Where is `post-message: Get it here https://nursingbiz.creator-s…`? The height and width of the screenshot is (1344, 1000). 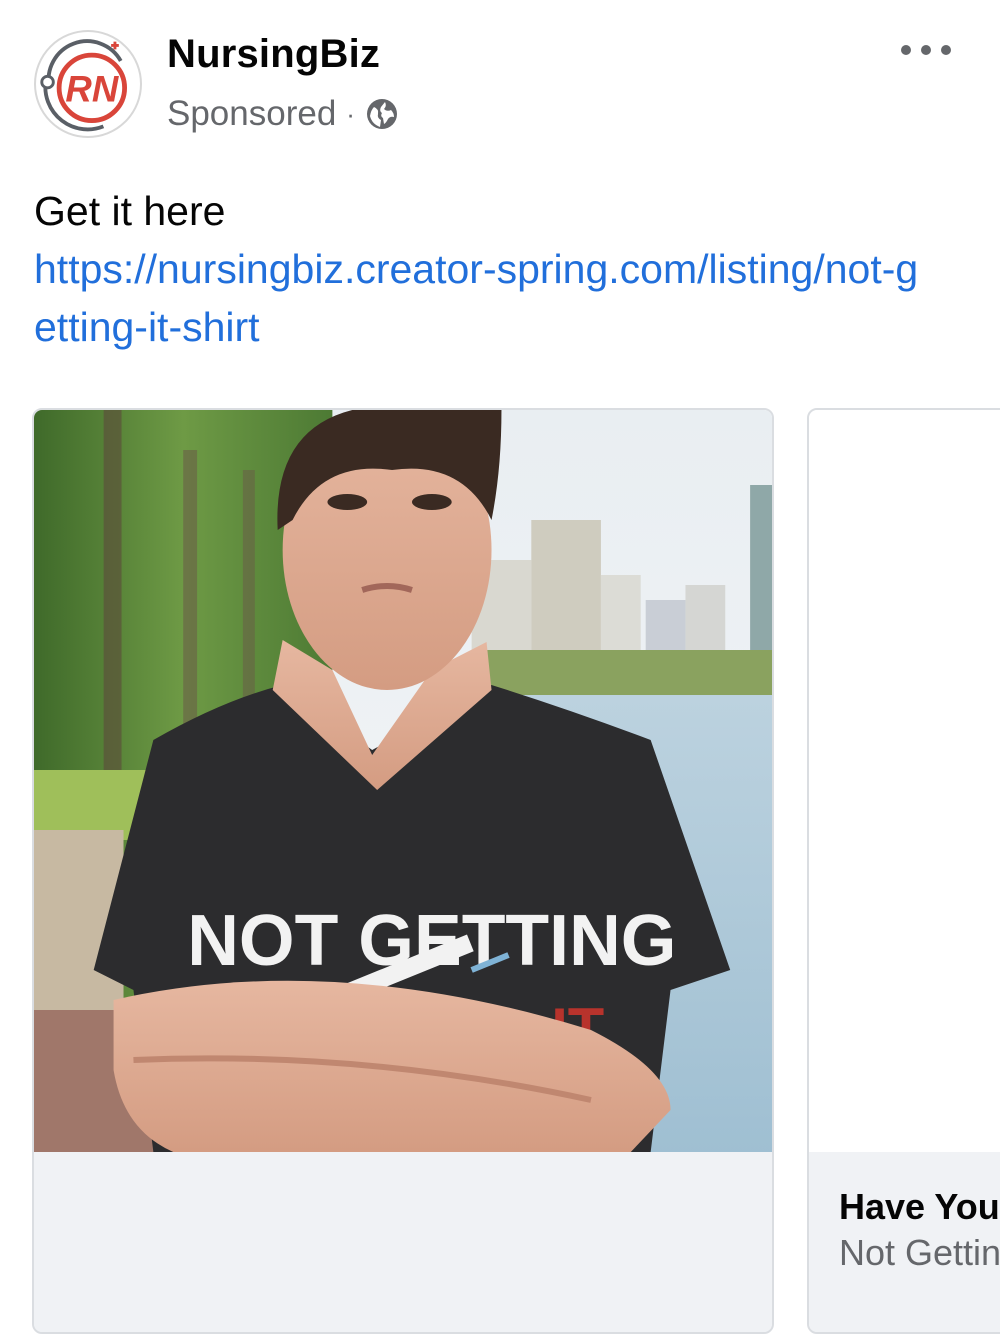
post-message: Get it here https://nursingbiz.creator-s… is located at coordinates (507, 269).